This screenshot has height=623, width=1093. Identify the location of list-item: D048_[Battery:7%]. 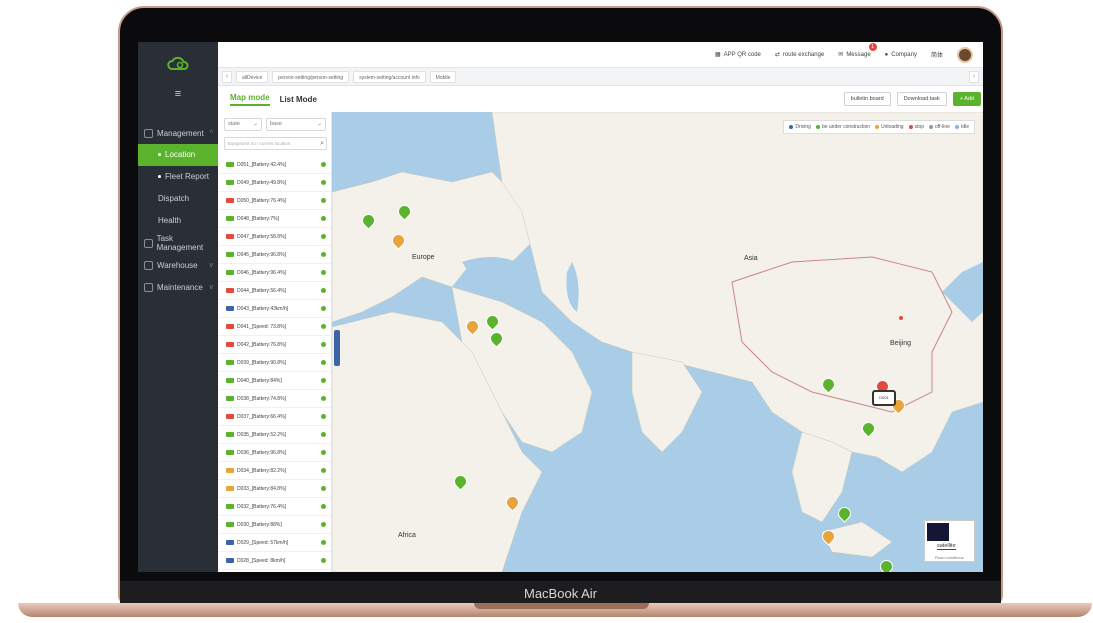
(274, 219).